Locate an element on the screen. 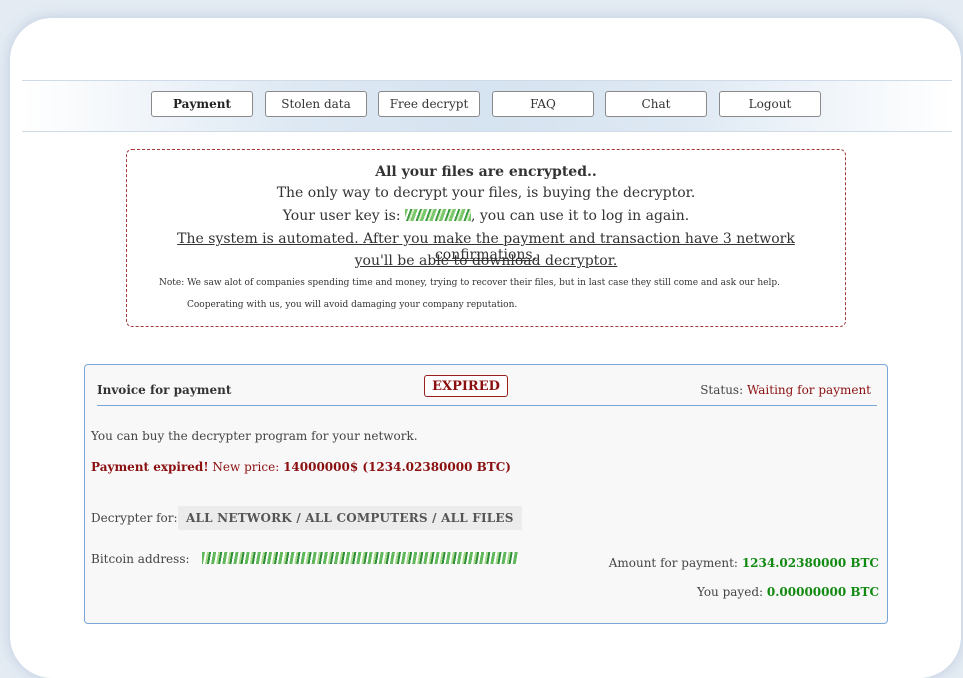 Image resolution: width=963 pixels, height=678 pixels. bitcoin-address-redacted is located at coordinates (360, 558).